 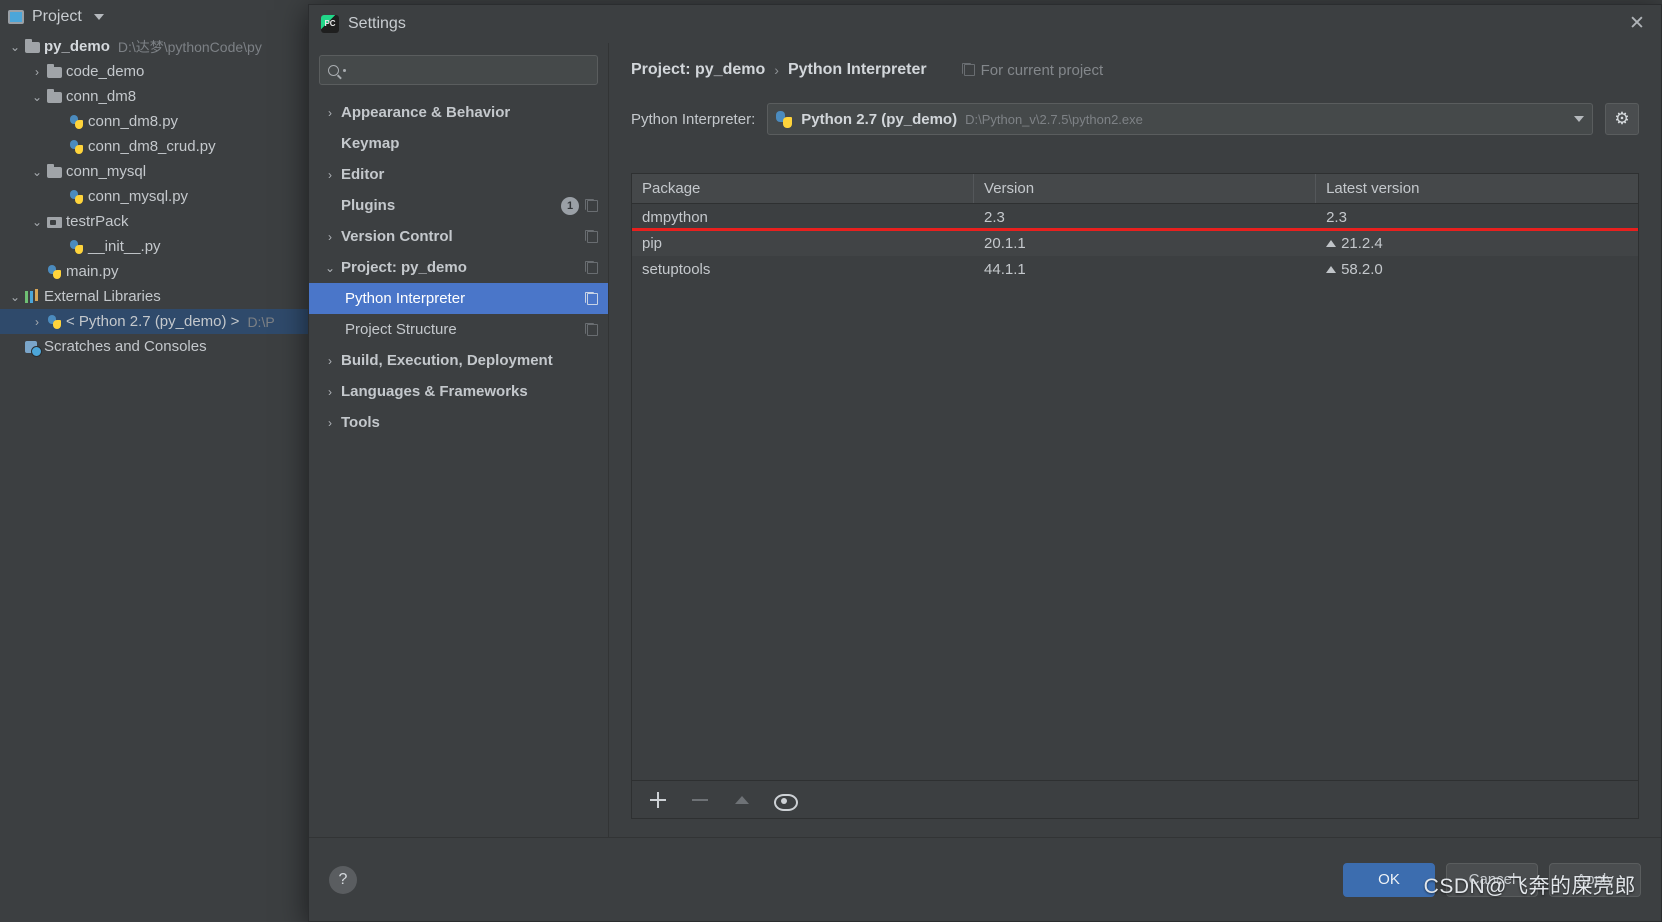 I want to click on project-tree-item: › code_demo, so click(x=165, y=71).